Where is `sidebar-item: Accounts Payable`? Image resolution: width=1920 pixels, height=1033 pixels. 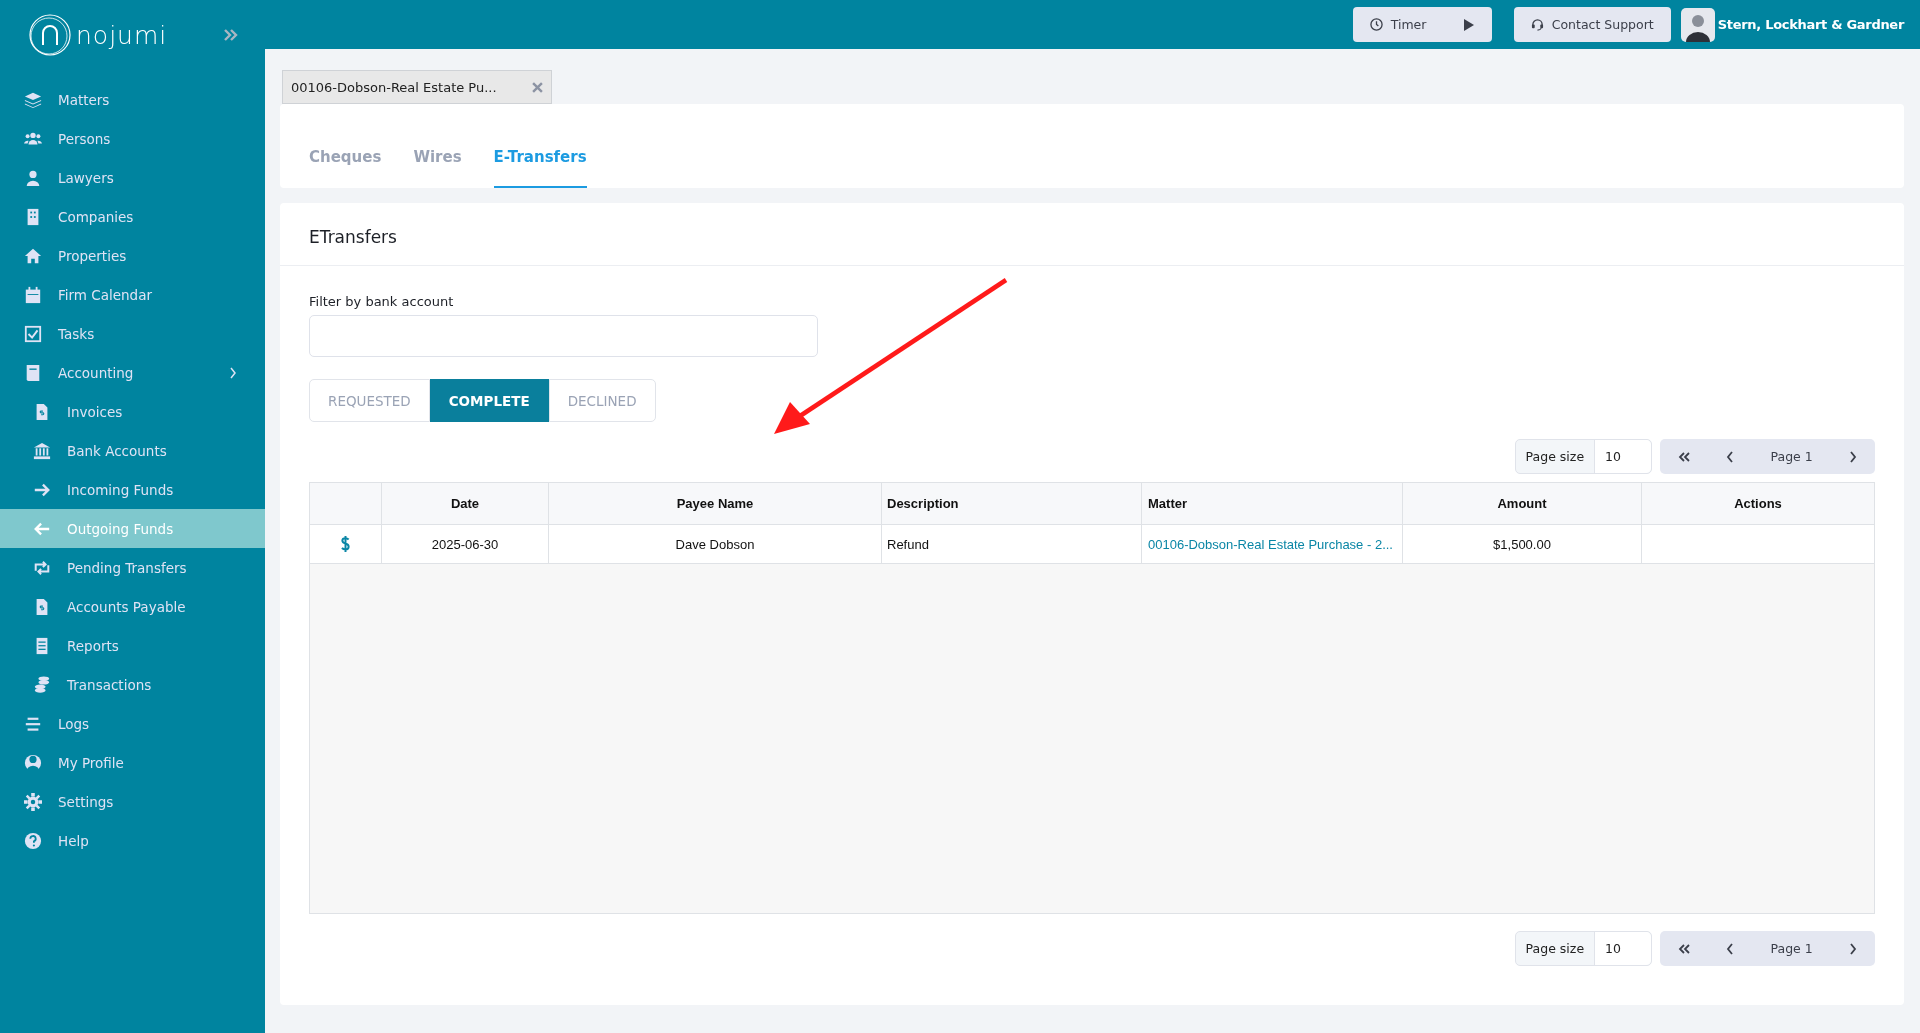 sidebar-item: Accounts Payable is located at coordinates (132, 606).